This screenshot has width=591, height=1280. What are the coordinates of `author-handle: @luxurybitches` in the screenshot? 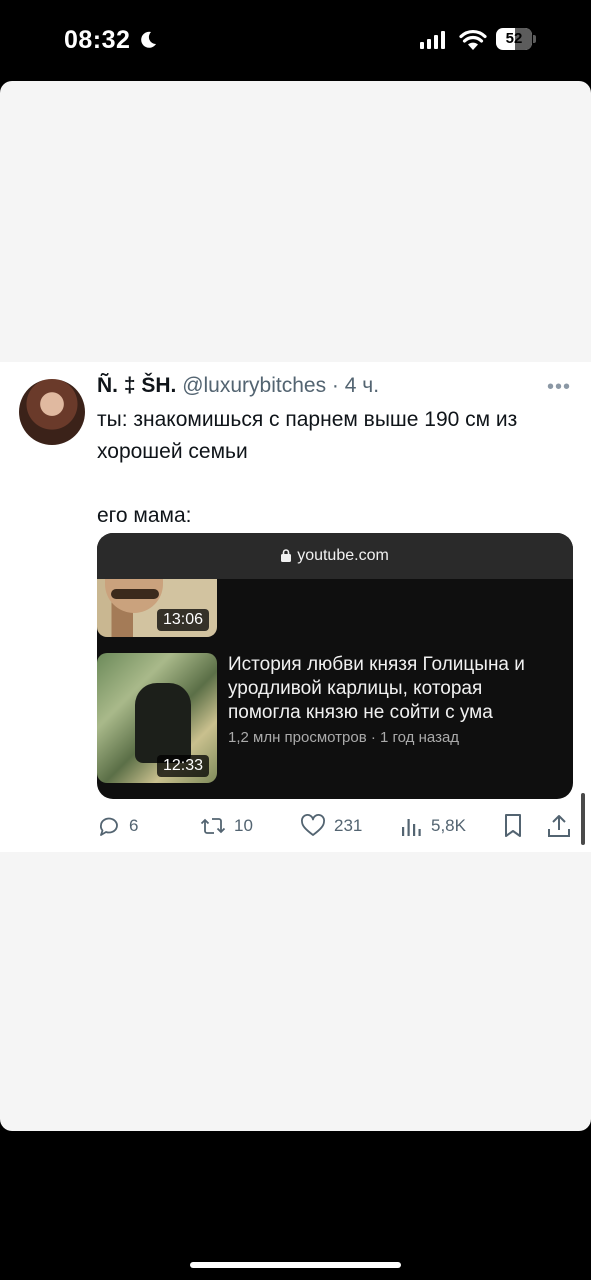 It's located at (254, 385).